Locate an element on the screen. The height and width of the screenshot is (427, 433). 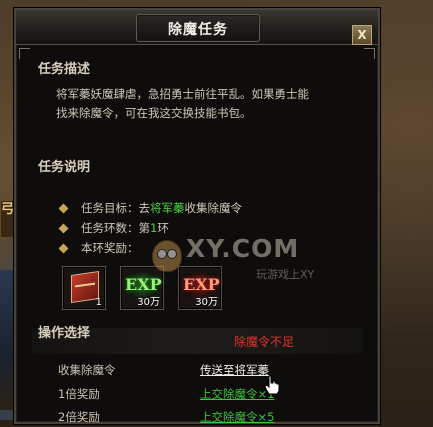
owl-logo-icon is located at coordinates (167, 256).